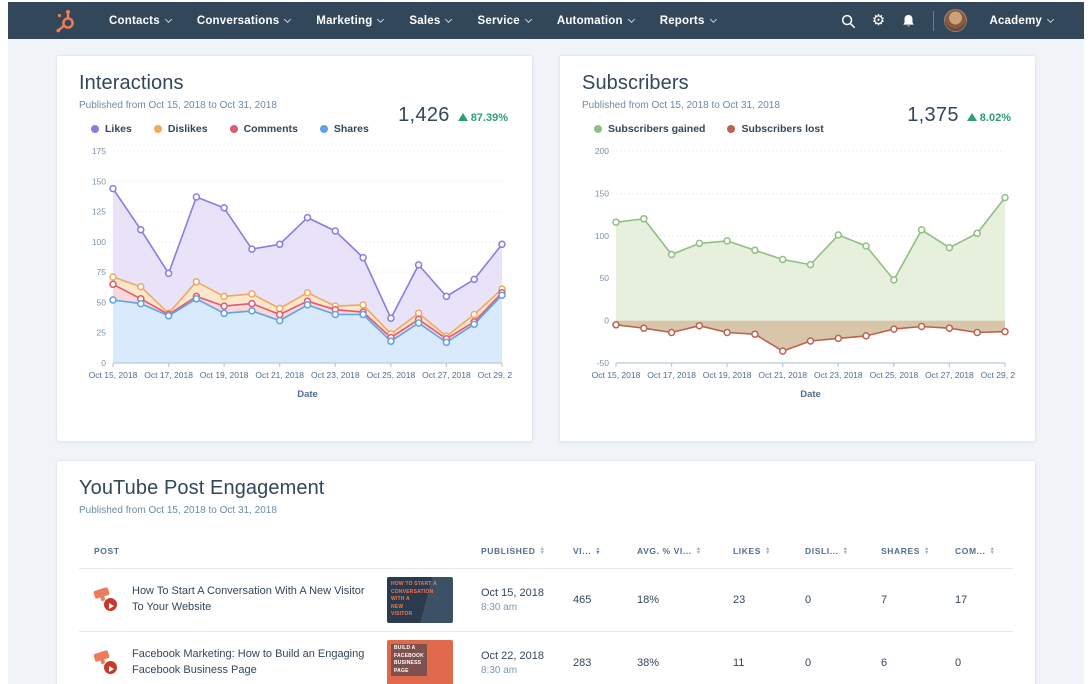 The width and height of the screenshot is (1092, 684). What do you see at coordinates (527, 551) in the screenshot?
I see `column-header-published: PUBLISHED ▲ ▼` at bounding box center [527, 551].